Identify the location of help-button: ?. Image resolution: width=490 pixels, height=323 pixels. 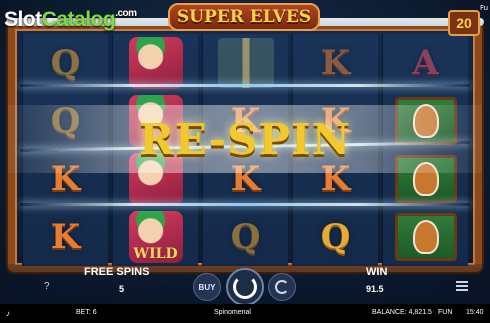
(47, 286).